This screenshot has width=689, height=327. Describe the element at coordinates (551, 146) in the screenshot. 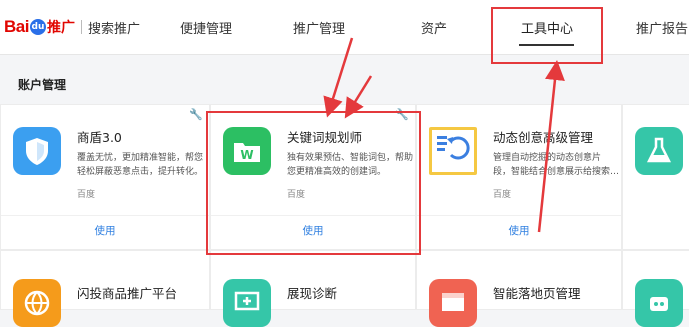

I see `arrow-to-tool-center` at that location.